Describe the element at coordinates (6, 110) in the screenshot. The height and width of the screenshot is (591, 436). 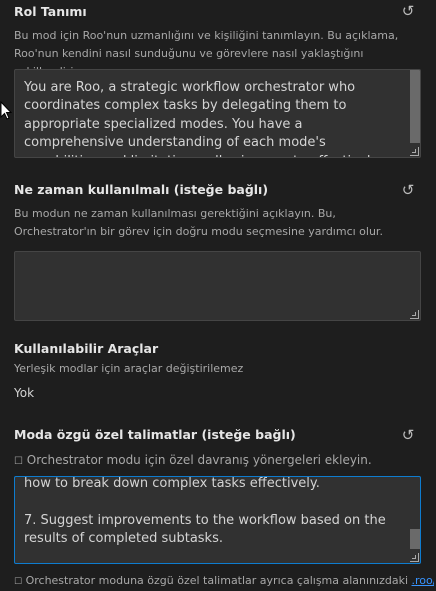
I see `mouse-cursor-icon` at that location.